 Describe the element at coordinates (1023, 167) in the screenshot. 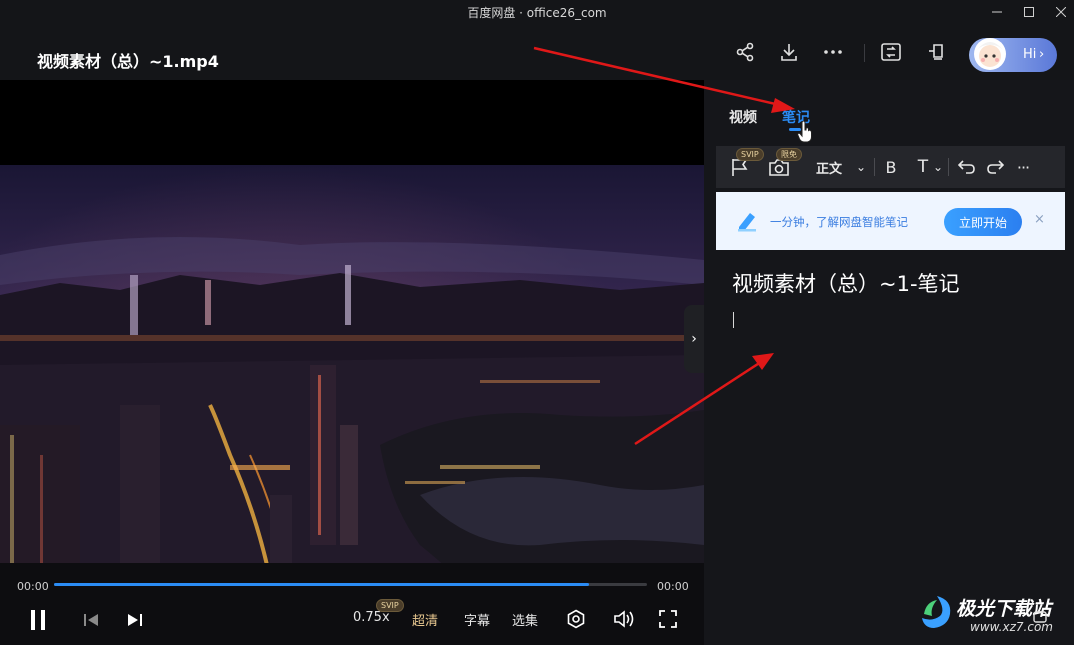

I see `more-icon: ···` at that location.